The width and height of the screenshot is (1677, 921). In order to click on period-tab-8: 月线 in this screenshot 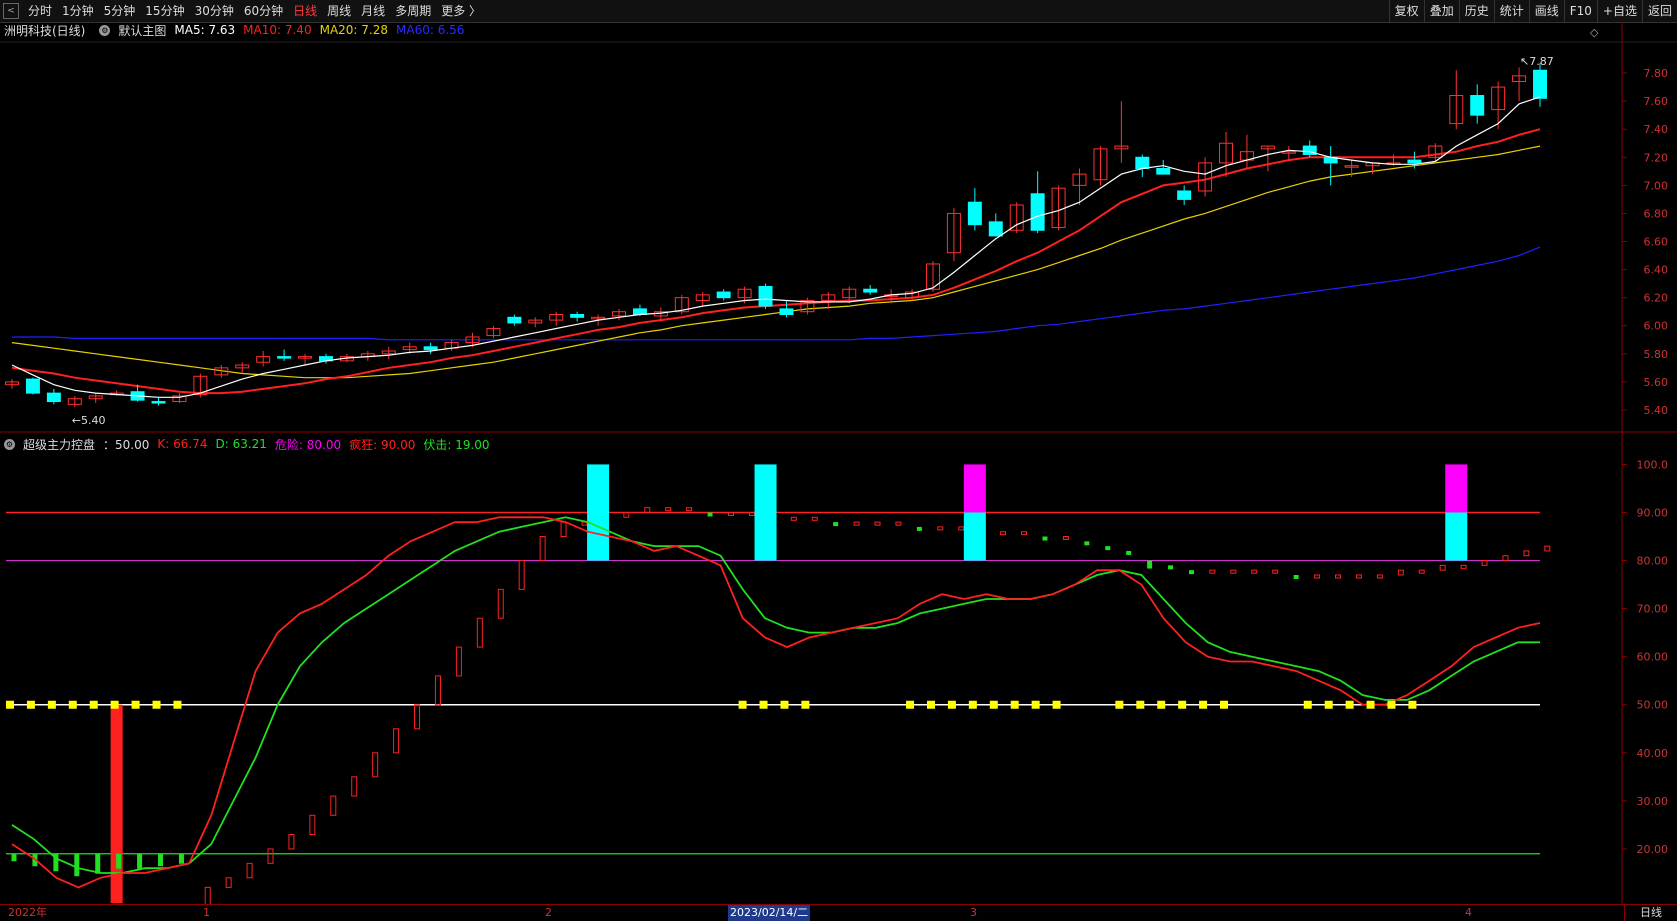, I will do `click(373, 11)`.